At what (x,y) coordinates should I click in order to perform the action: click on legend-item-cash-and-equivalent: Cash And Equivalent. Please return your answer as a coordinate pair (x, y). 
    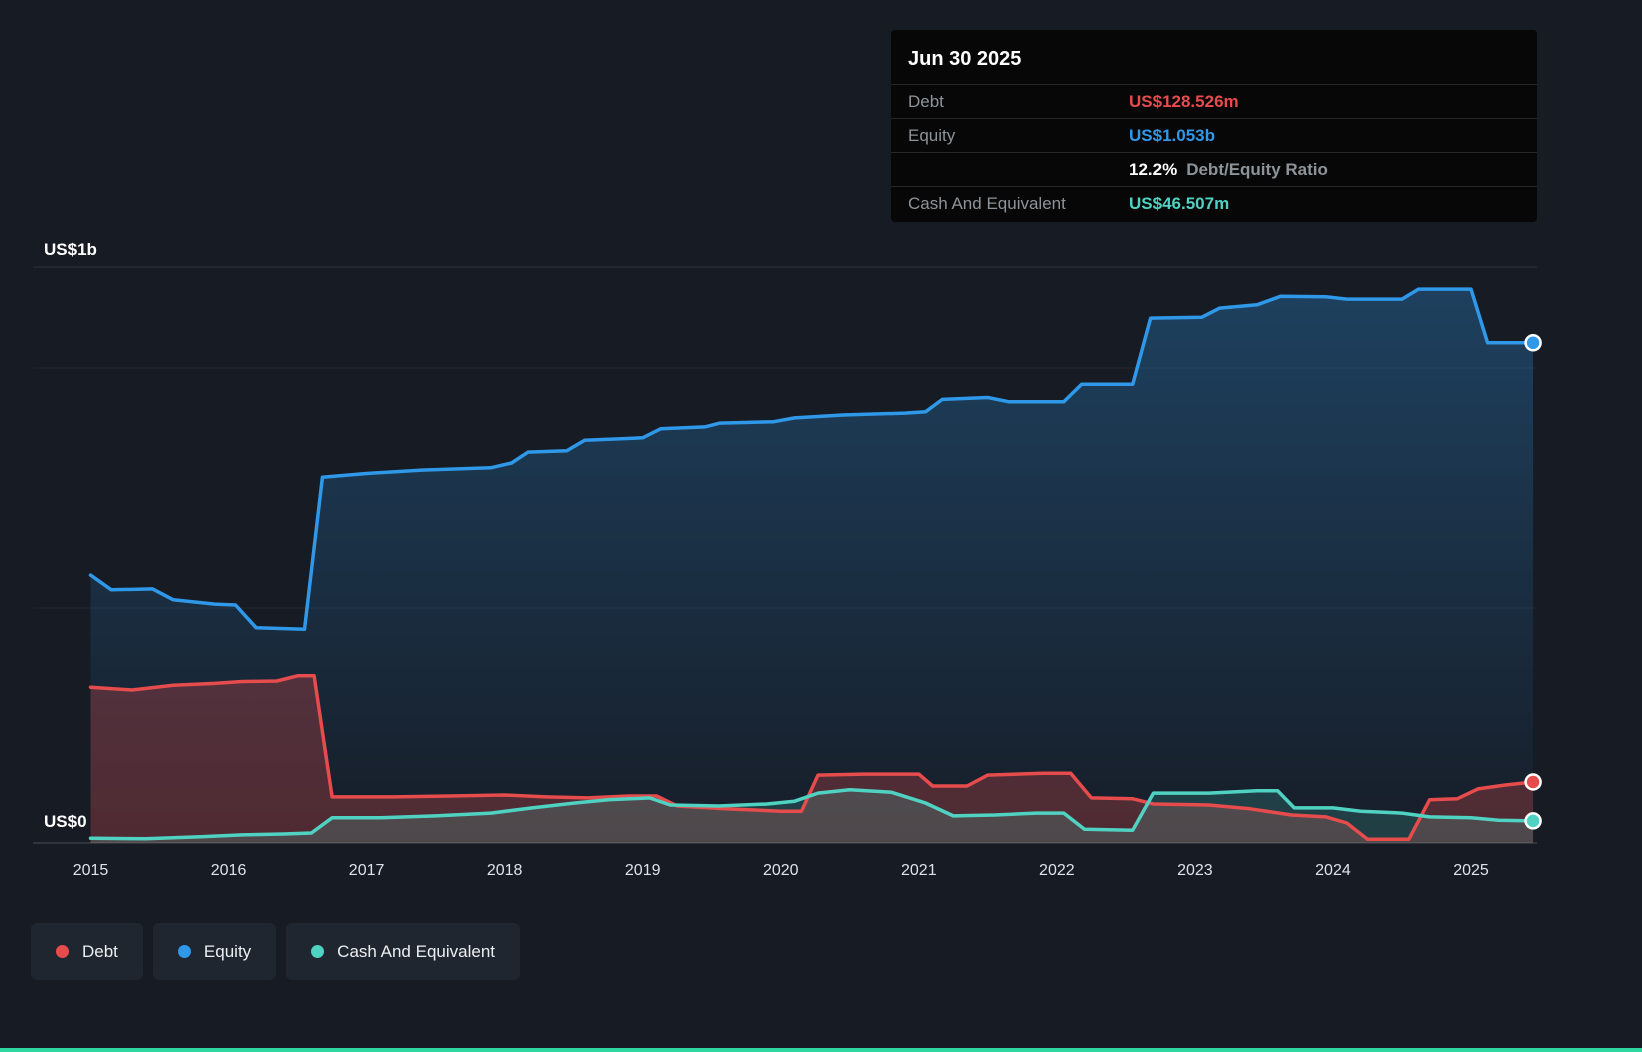
    Looking at the image, I should click on (403, 951).